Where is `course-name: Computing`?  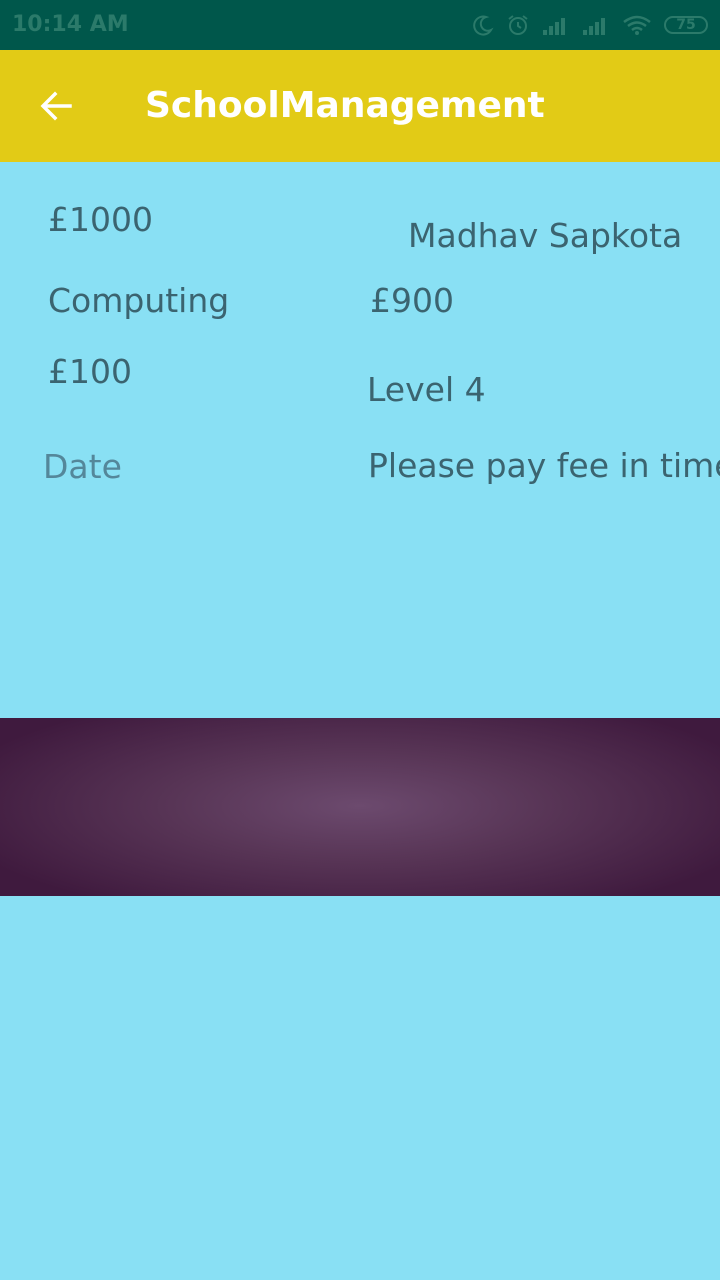 course-name: Computing is located at coordinates (139, 300).